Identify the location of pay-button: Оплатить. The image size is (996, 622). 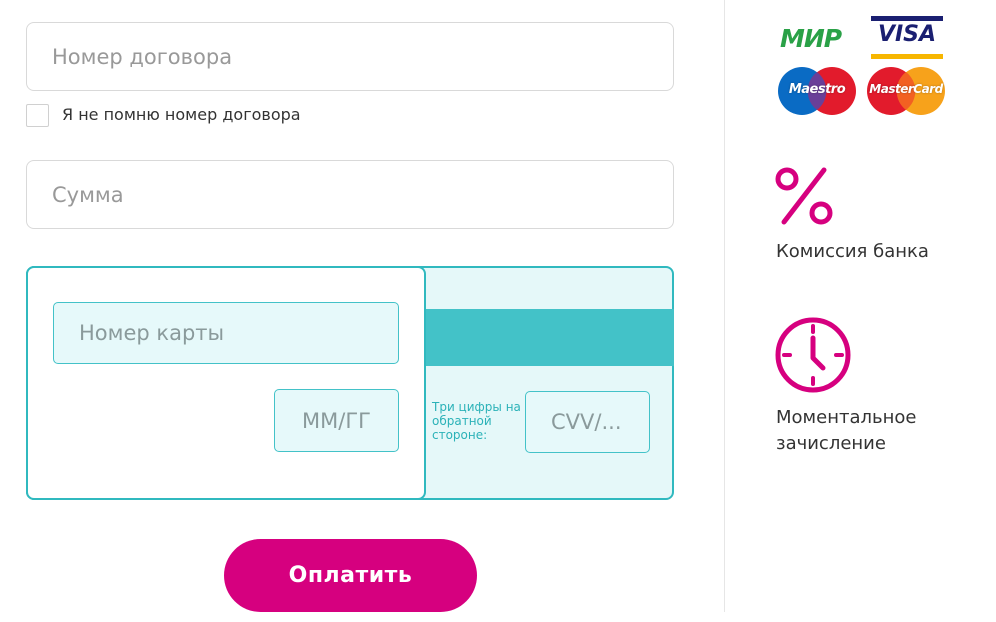
(350, 575).